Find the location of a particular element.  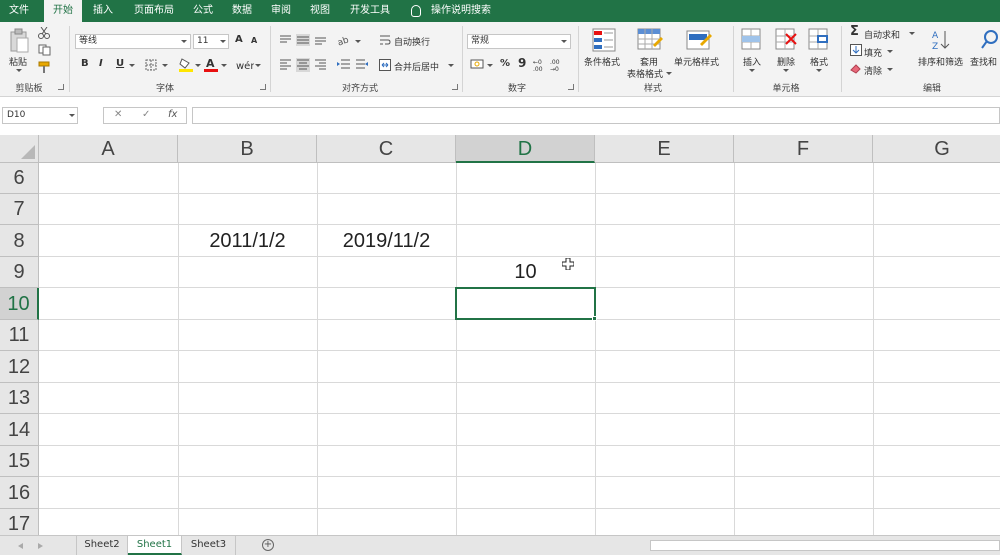

insert-dropdown-icon is located at coordinates (752, 70).